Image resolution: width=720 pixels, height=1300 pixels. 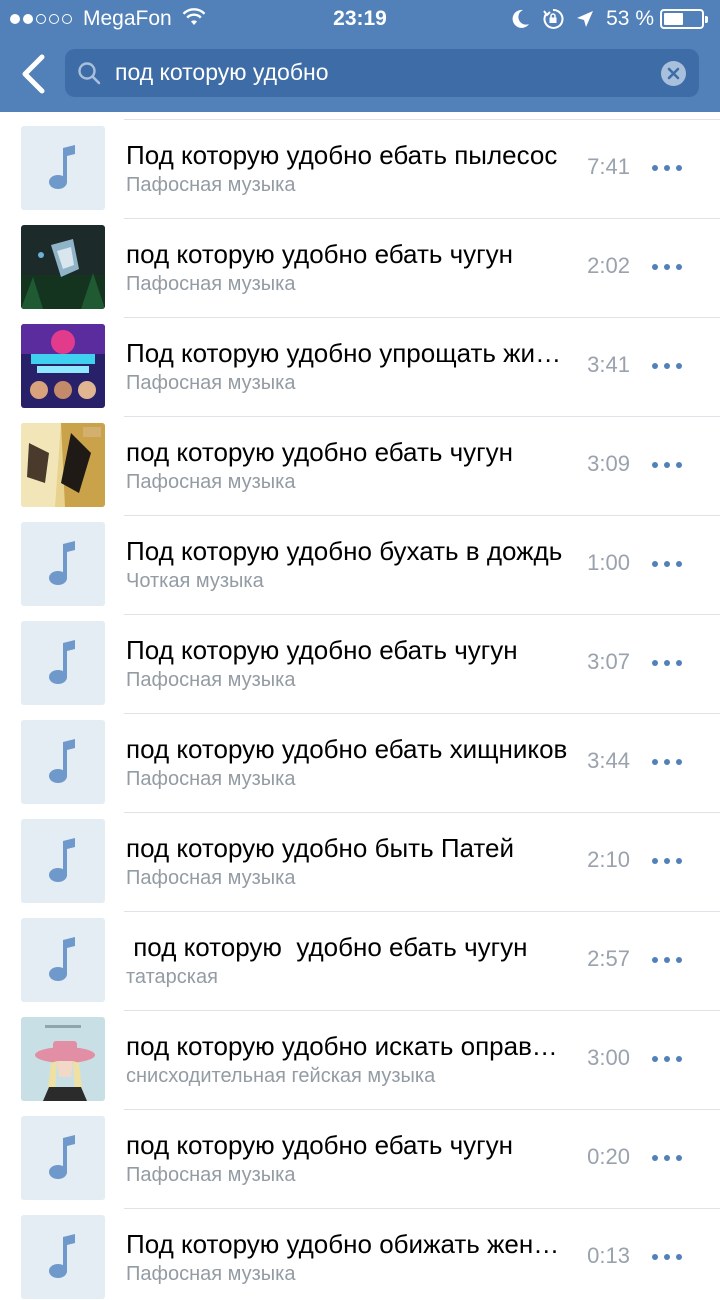 What do you see at coordinates (684, 19) in the screenshot?
I see `battery-icon` at bounding box center [684, 19].